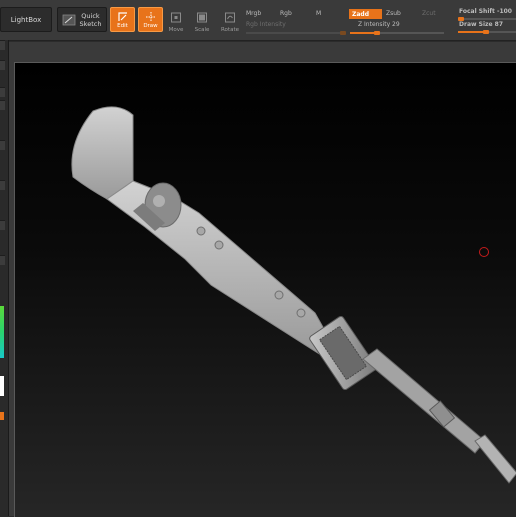  I want to click on secondary-color-swatch, so click(2, 416).